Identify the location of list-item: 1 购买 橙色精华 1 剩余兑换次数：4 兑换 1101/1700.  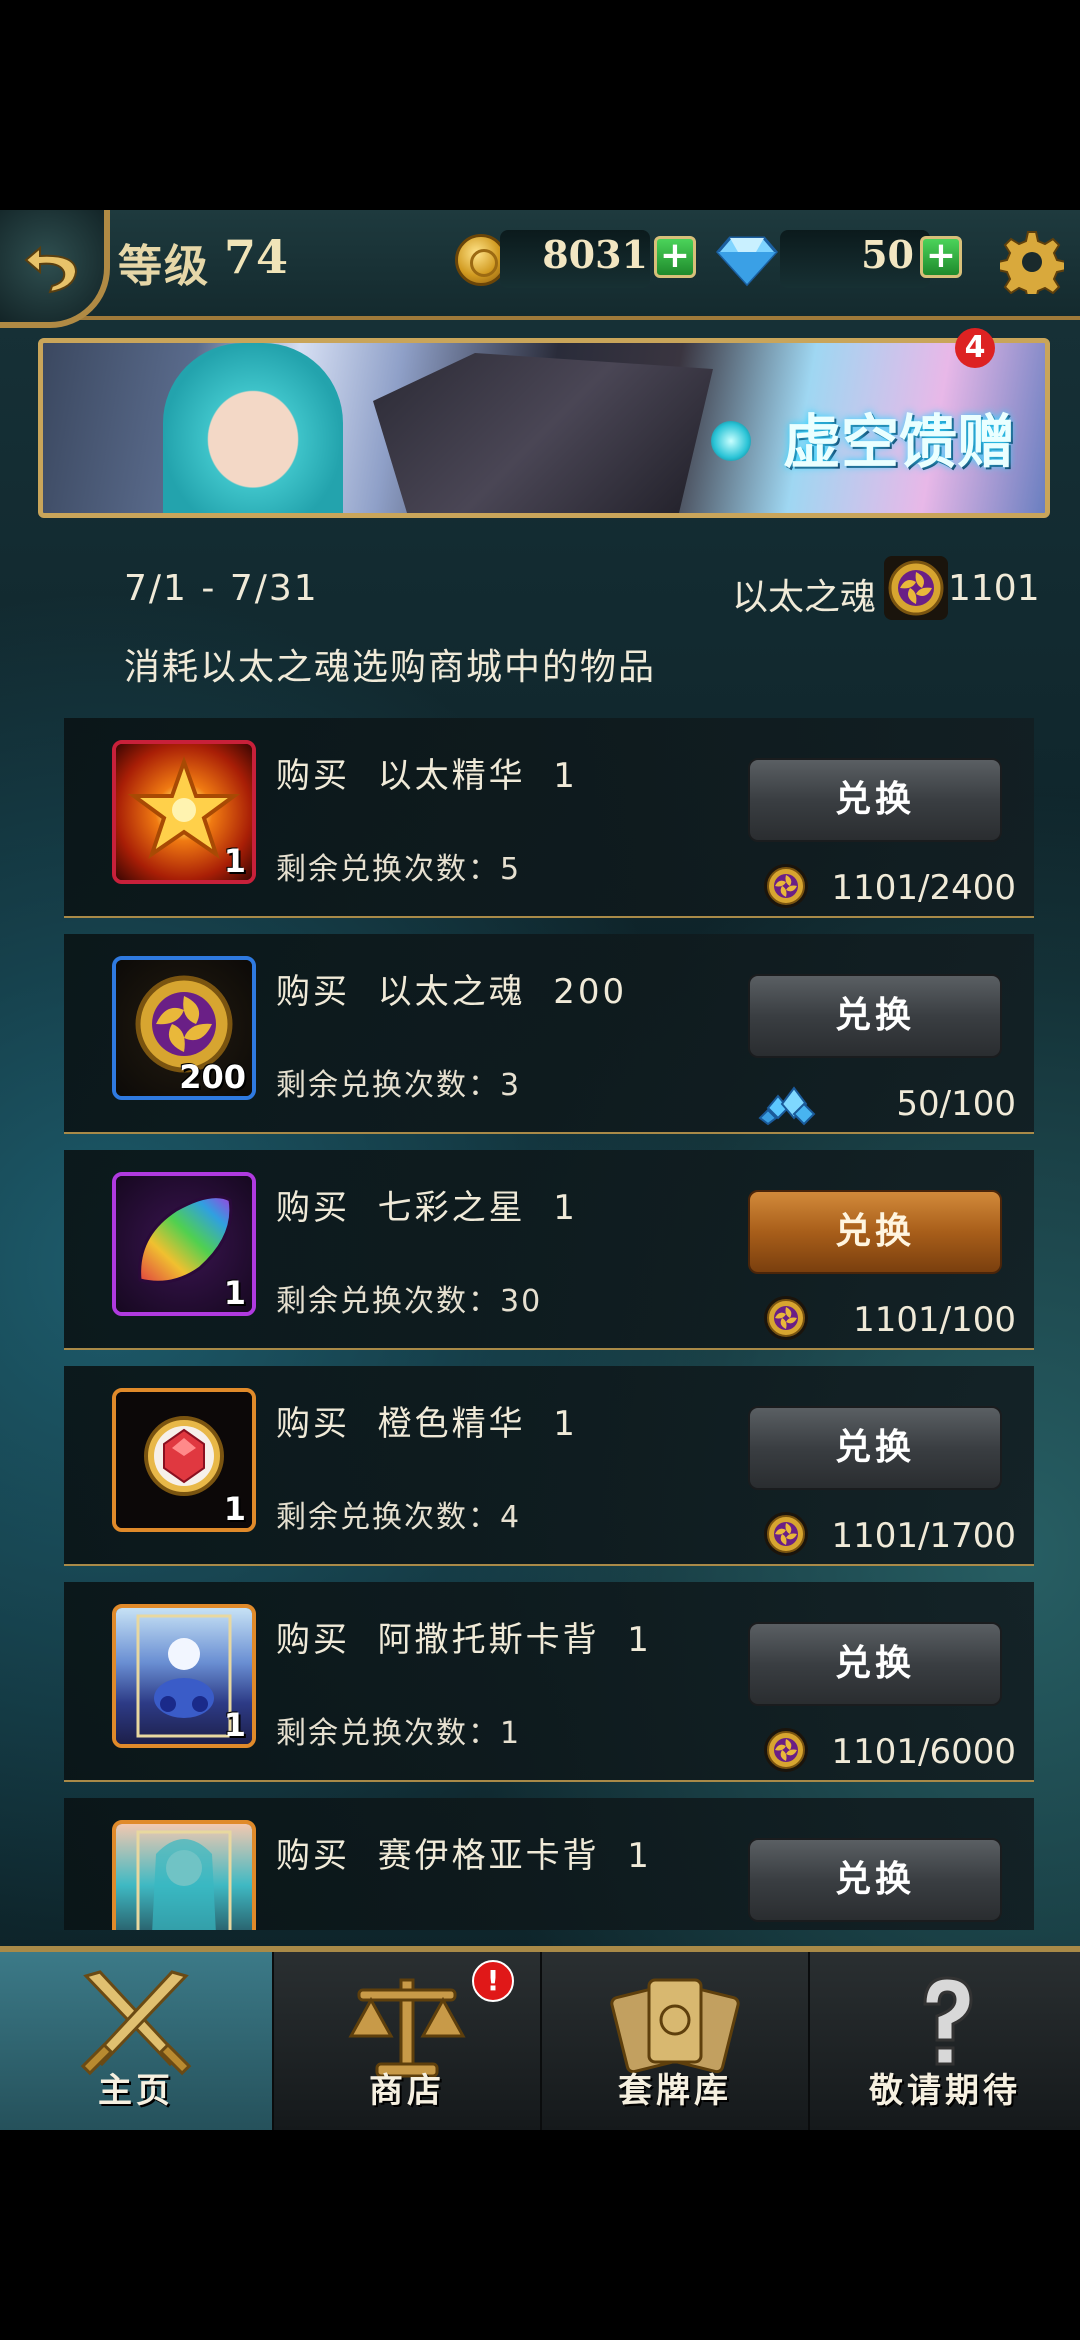
(549, 1466).